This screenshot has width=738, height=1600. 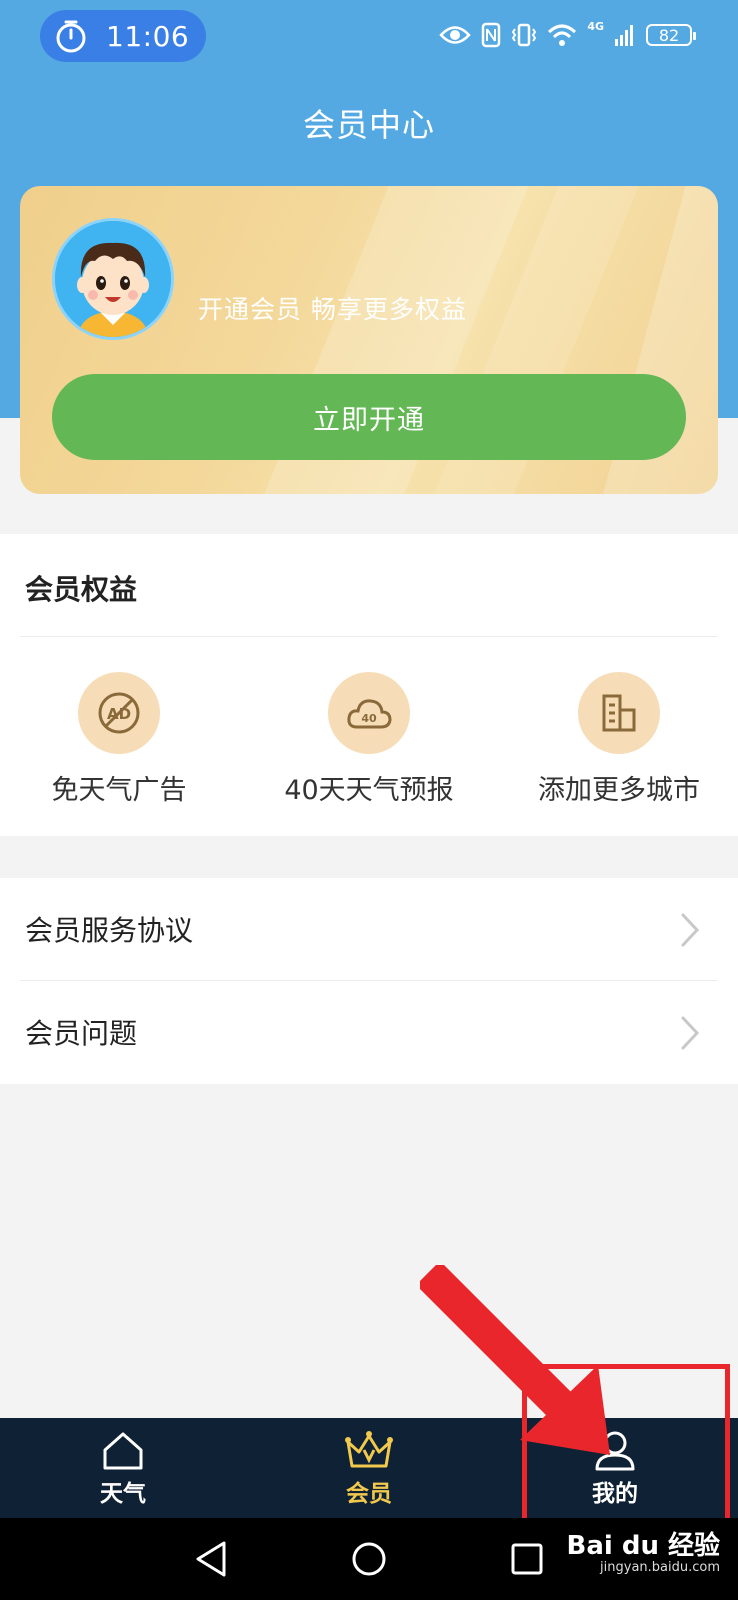 I want to click on tab-label: 会员, so click(x=369, y=1494).